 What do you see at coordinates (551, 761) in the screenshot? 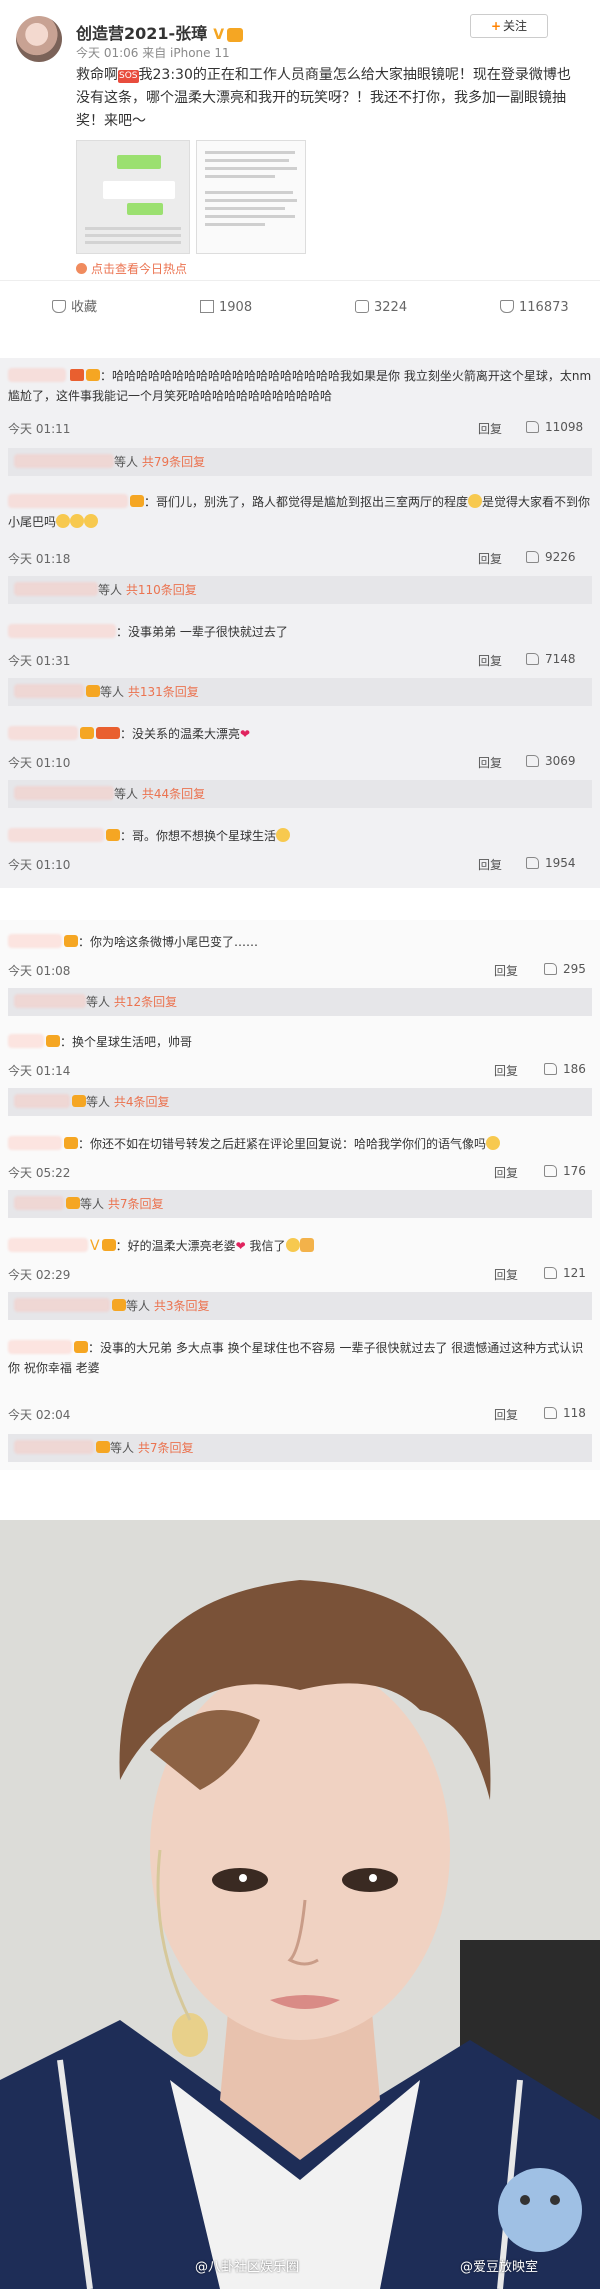
I see `comment-like-button: 3069` at bounding box center [551, 761].